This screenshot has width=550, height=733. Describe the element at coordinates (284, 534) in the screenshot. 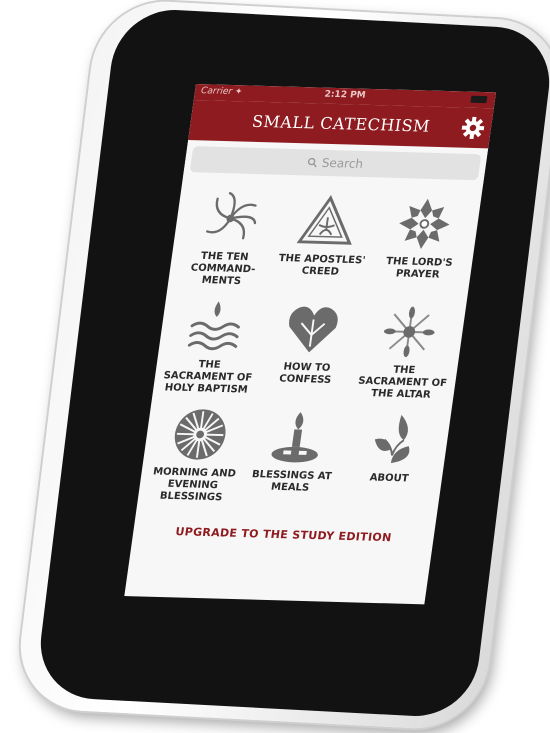

I see `upgrade-link: UPGRADE TO THE STUDY EDITION` at that location.